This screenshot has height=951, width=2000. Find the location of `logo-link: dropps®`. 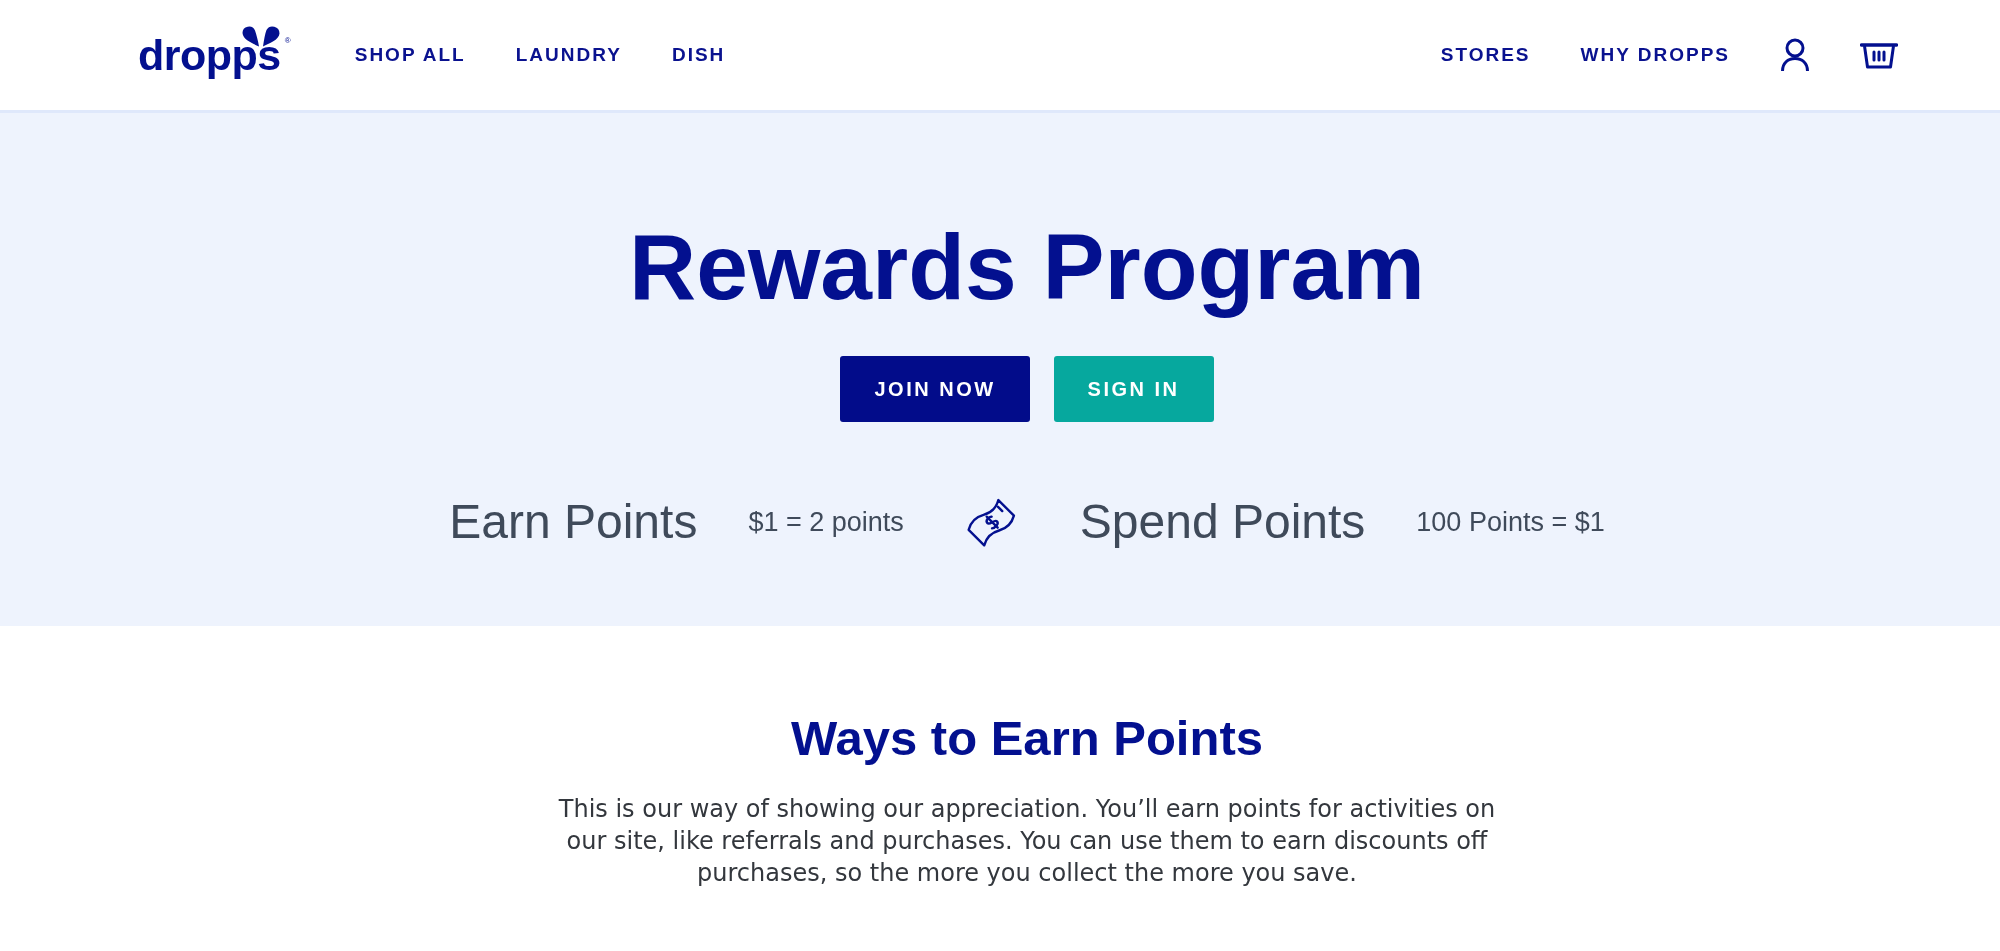

logo-link: dropps® is located at coordinates (214, 52).